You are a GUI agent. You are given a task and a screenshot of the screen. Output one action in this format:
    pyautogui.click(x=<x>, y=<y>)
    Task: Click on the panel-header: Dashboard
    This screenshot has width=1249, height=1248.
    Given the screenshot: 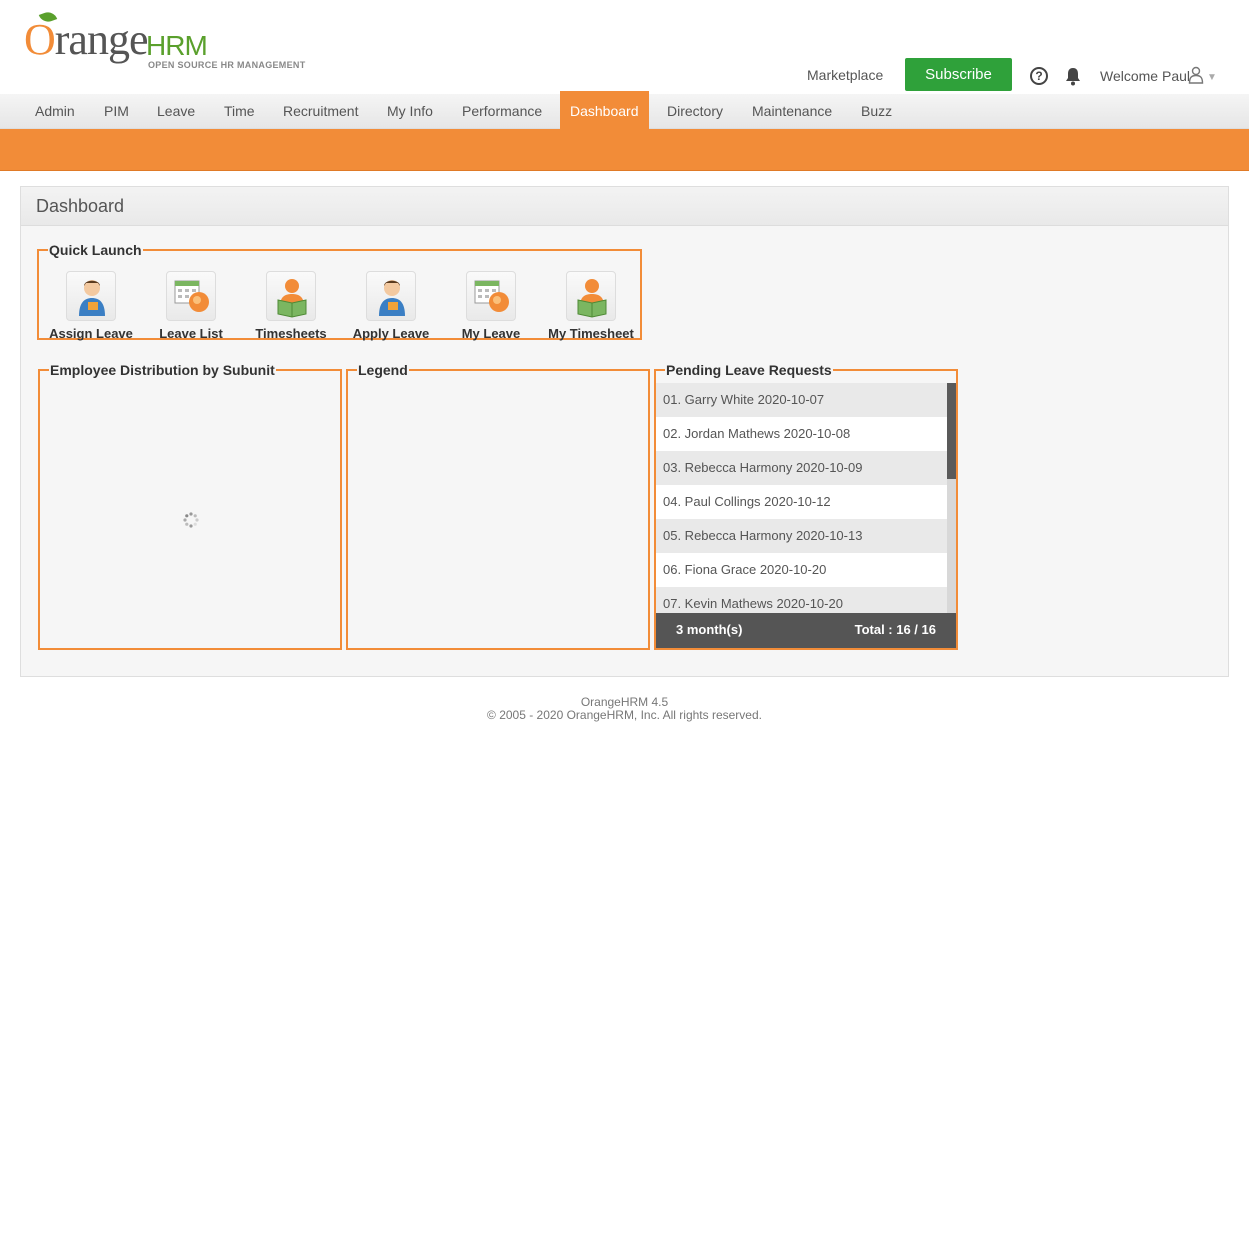 What is the action you would take?
    pyautogui.click(x=624, y=206)
    